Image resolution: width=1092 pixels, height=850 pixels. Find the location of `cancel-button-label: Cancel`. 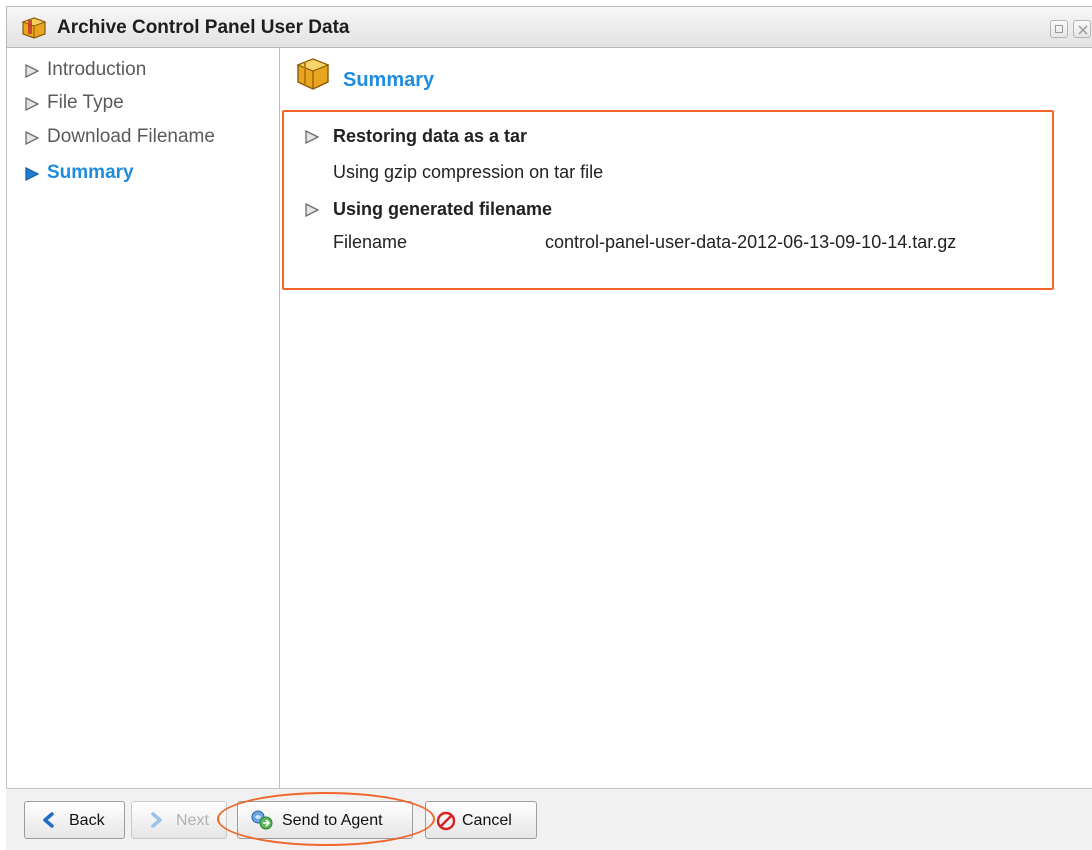

cancel-button-label: Cancel is located at coordinates (487, 820).